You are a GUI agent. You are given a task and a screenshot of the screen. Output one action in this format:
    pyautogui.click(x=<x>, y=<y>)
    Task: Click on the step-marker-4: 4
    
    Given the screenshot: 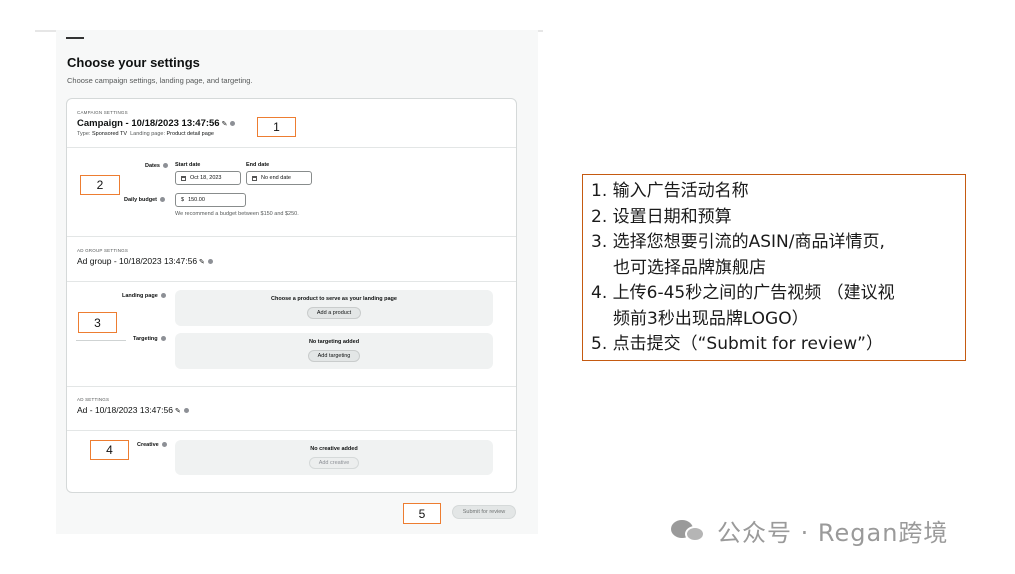 What is the action you would take?
    pyautogui.click(x=109, y=450)
    